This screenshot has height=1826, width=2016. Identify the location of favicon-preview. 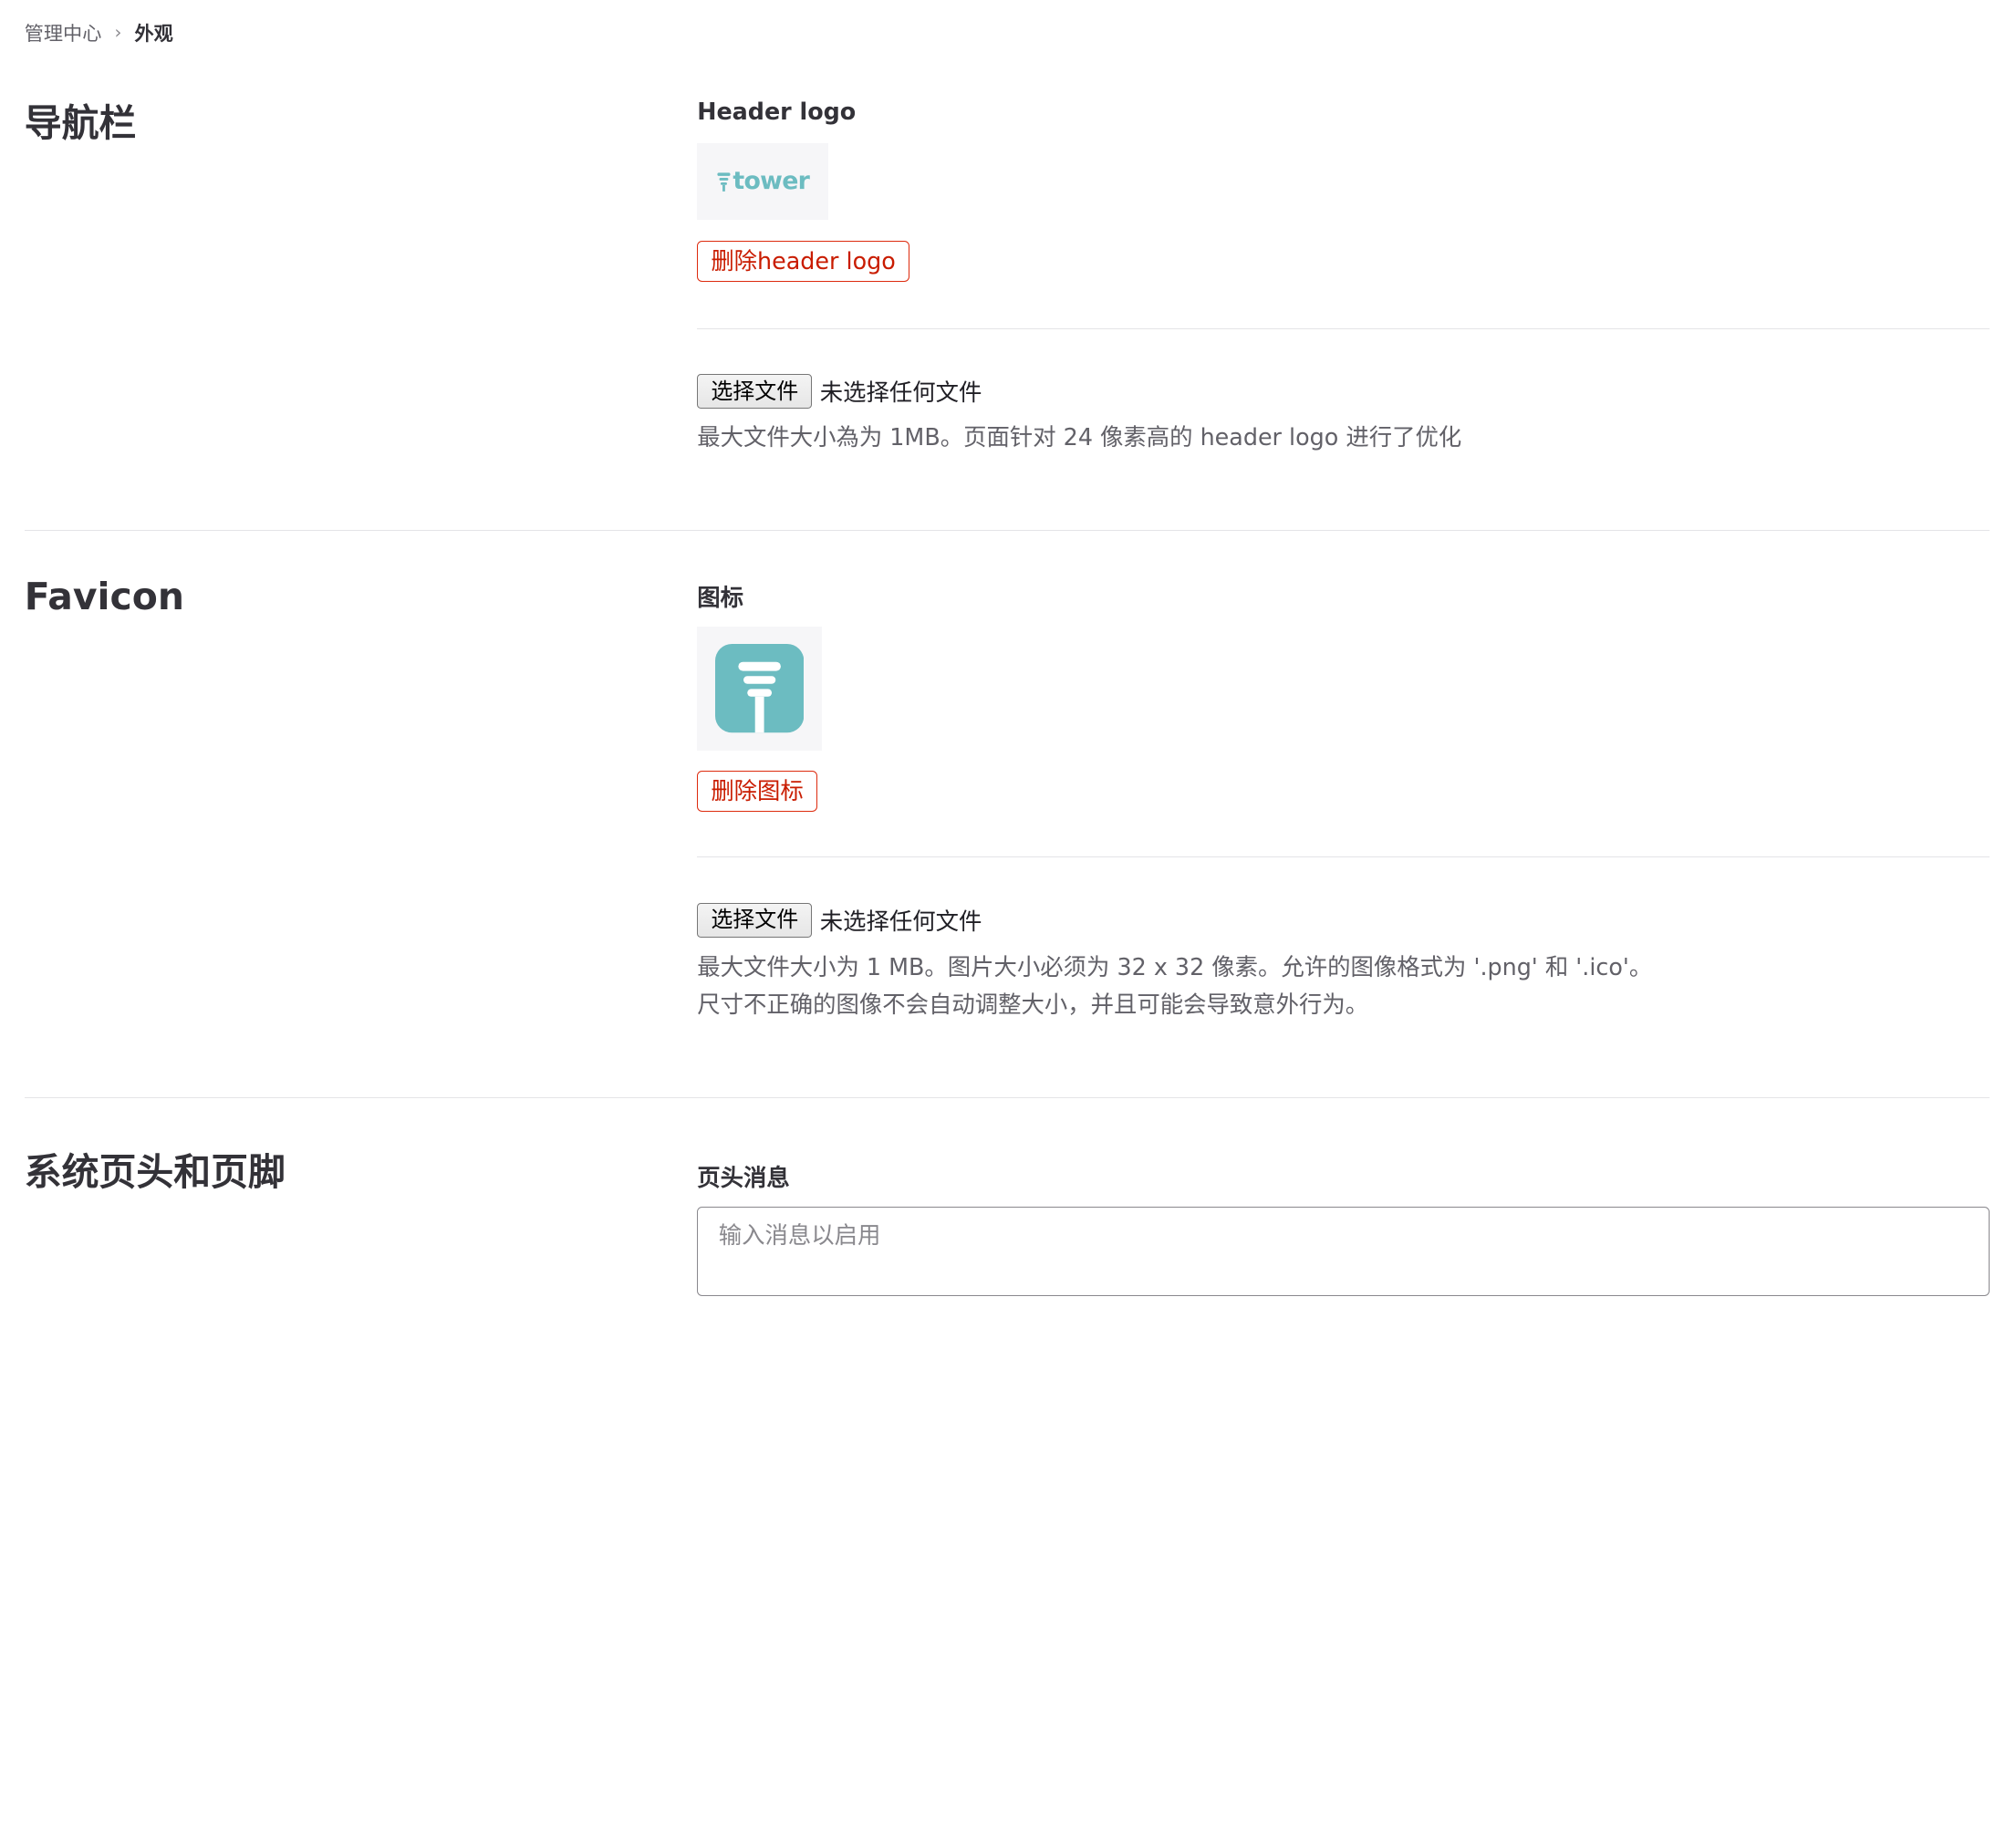
(760, 689).